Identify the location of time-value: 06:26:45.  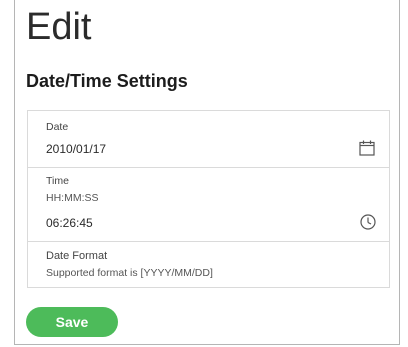
(69, 223).